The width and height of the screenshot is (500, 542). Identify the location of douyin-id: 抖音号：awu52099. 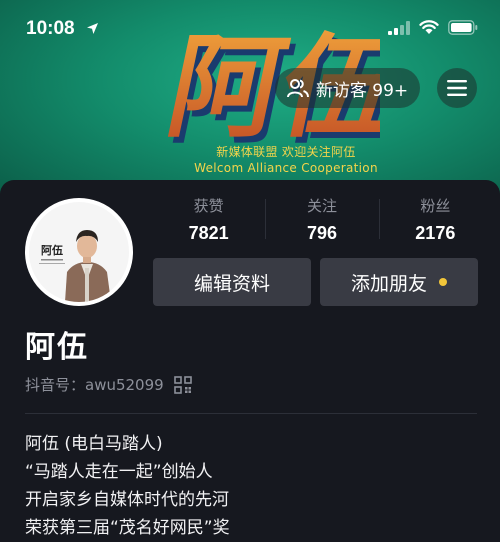
(108, 385).